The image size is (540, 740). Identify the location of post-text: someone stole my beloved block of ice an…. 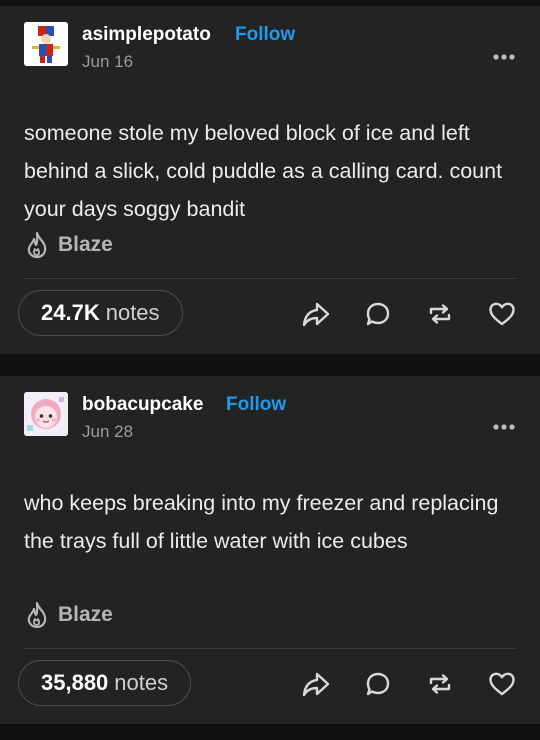
(263, 171).